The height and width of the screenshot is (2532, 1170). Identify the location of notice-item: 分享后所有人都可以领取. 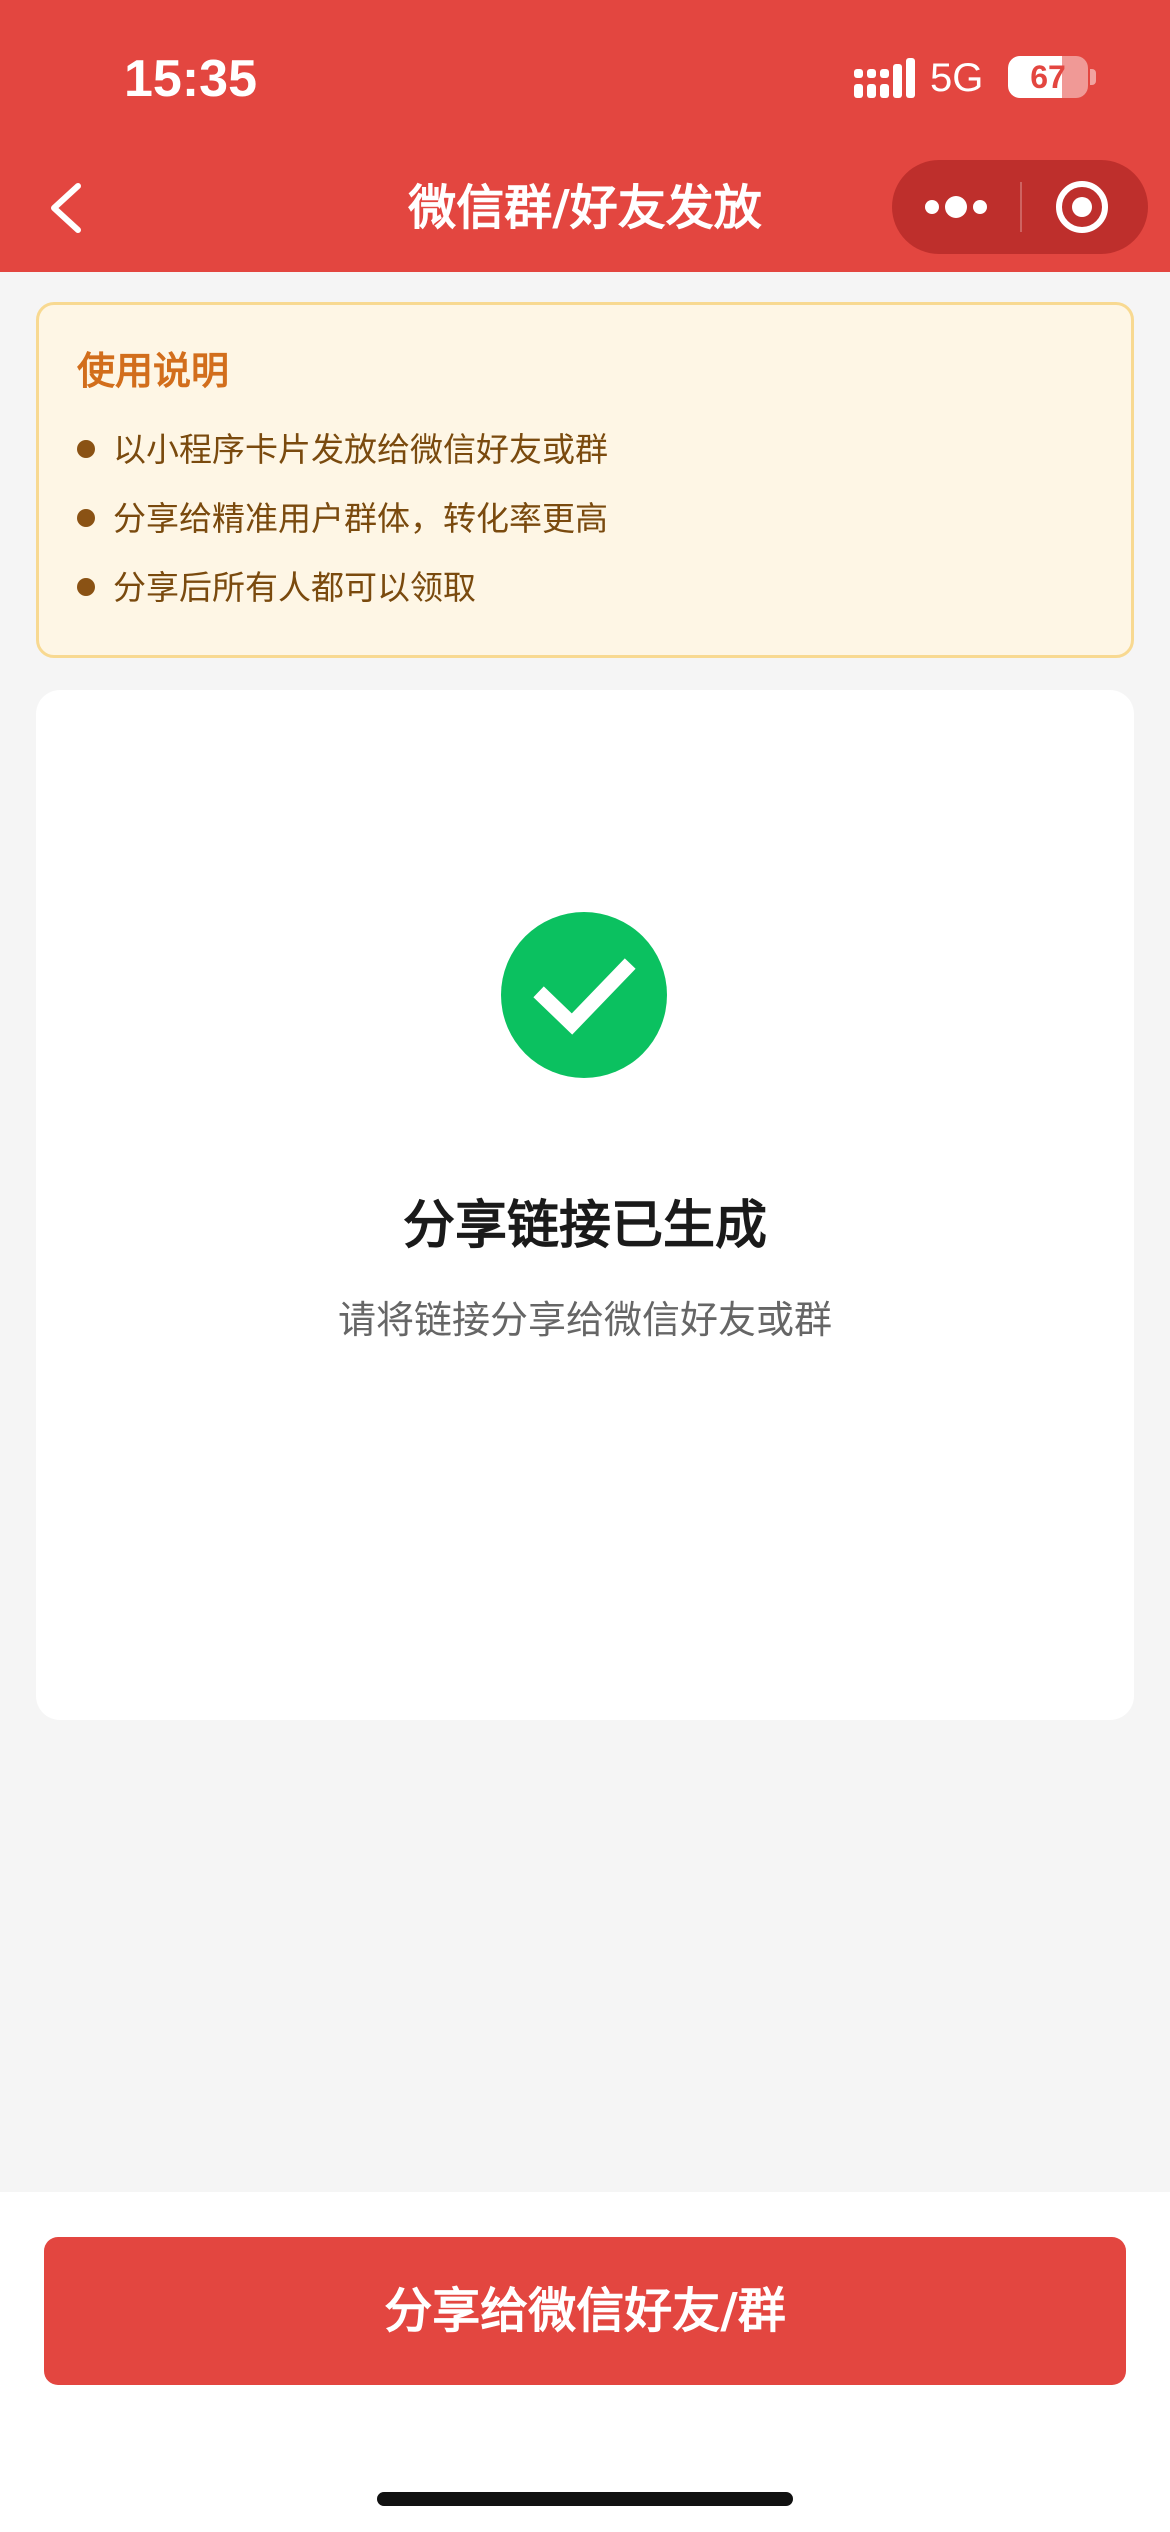
(342, 587).